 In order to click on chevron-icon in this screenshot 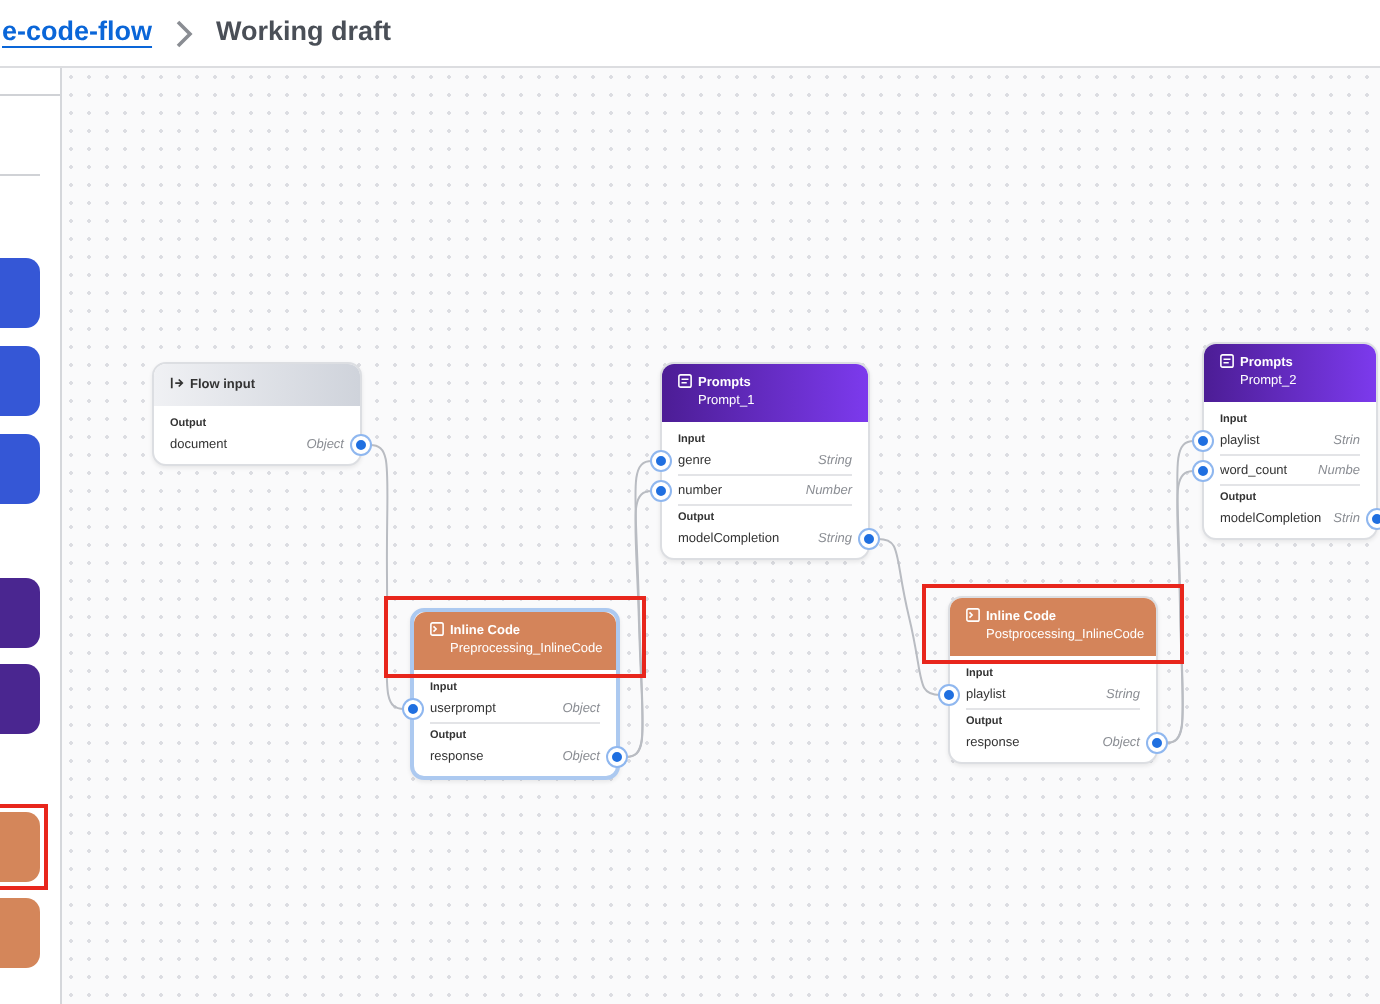, I will do `click(184, 33)`.